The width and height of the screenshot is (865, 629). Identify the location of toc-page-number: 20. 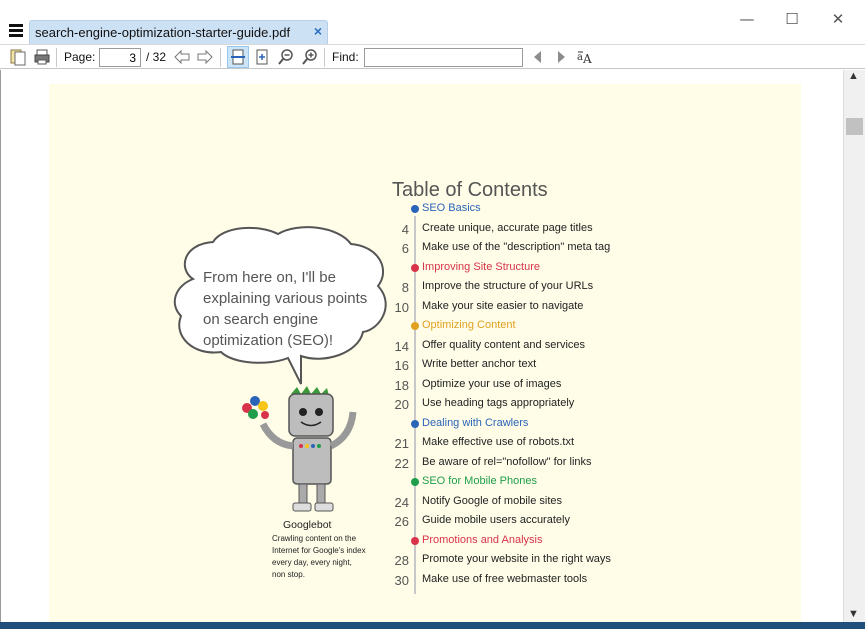
(401, 404).